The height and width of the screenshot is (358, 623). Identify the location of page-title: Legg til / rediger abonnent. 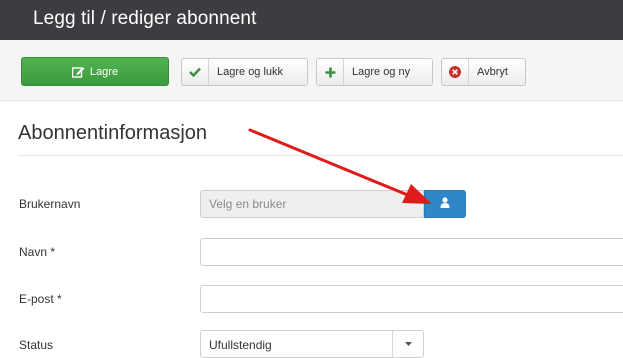
(145, 18).